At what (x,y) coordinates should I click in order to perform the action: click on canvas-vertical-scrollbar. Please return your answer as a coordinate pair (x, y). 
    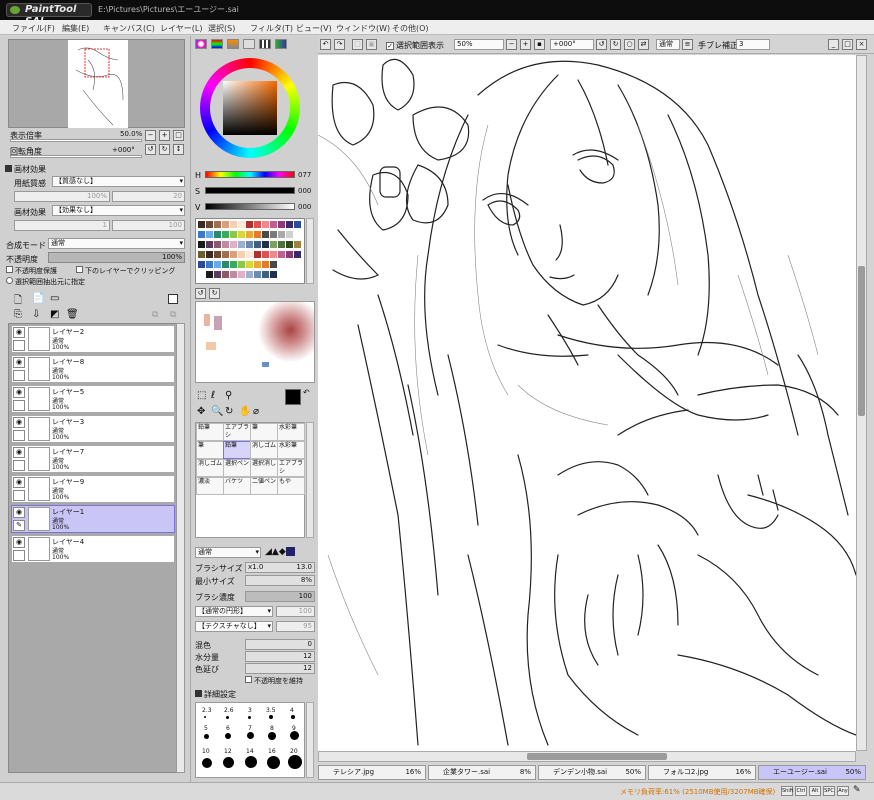
    Looking at the image, I should click on (861, 403).